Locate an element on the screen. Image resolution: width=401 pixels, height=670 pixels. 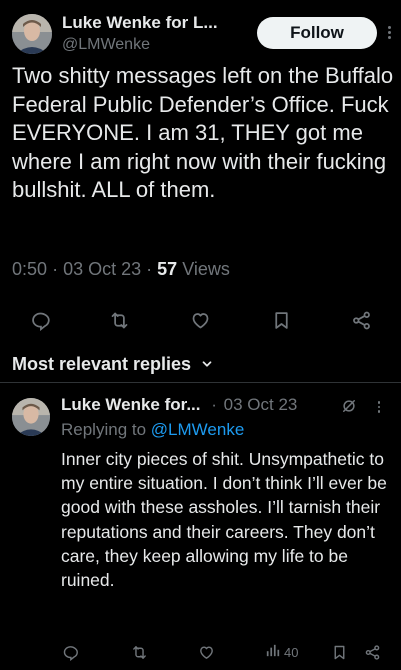
author-handle: @LMWenke is located at coordinates (106, 45).